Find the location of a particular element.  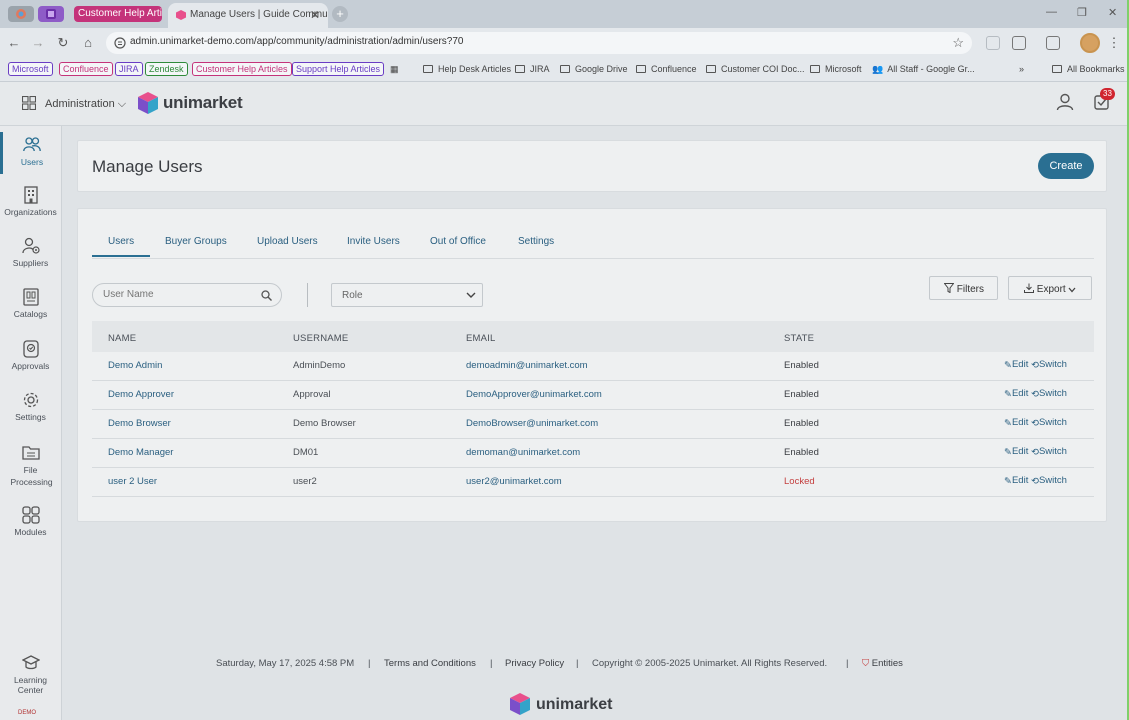

user-name-link: Demo Browser is located at coordinates (139, 423).